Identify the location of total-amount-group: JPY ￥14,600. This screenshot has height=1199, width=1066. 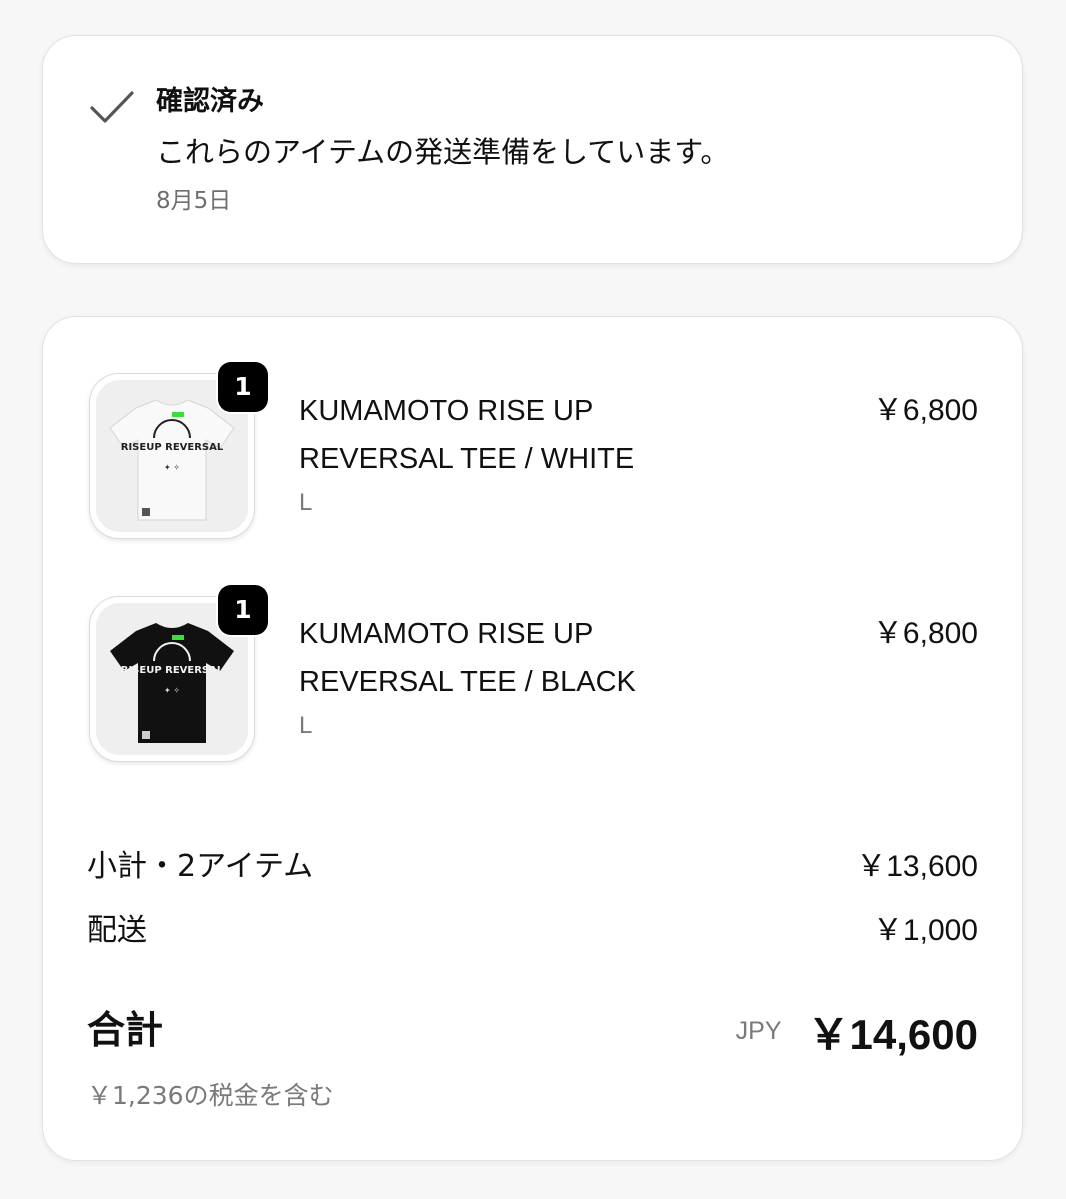
(857, 1031).